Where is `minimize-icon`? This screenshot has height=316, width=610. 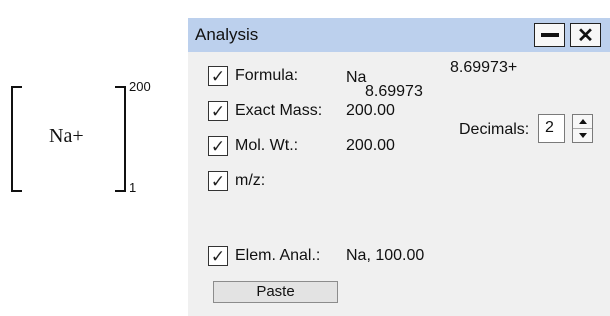
minimize-icon is located at coordinates (549, 35).